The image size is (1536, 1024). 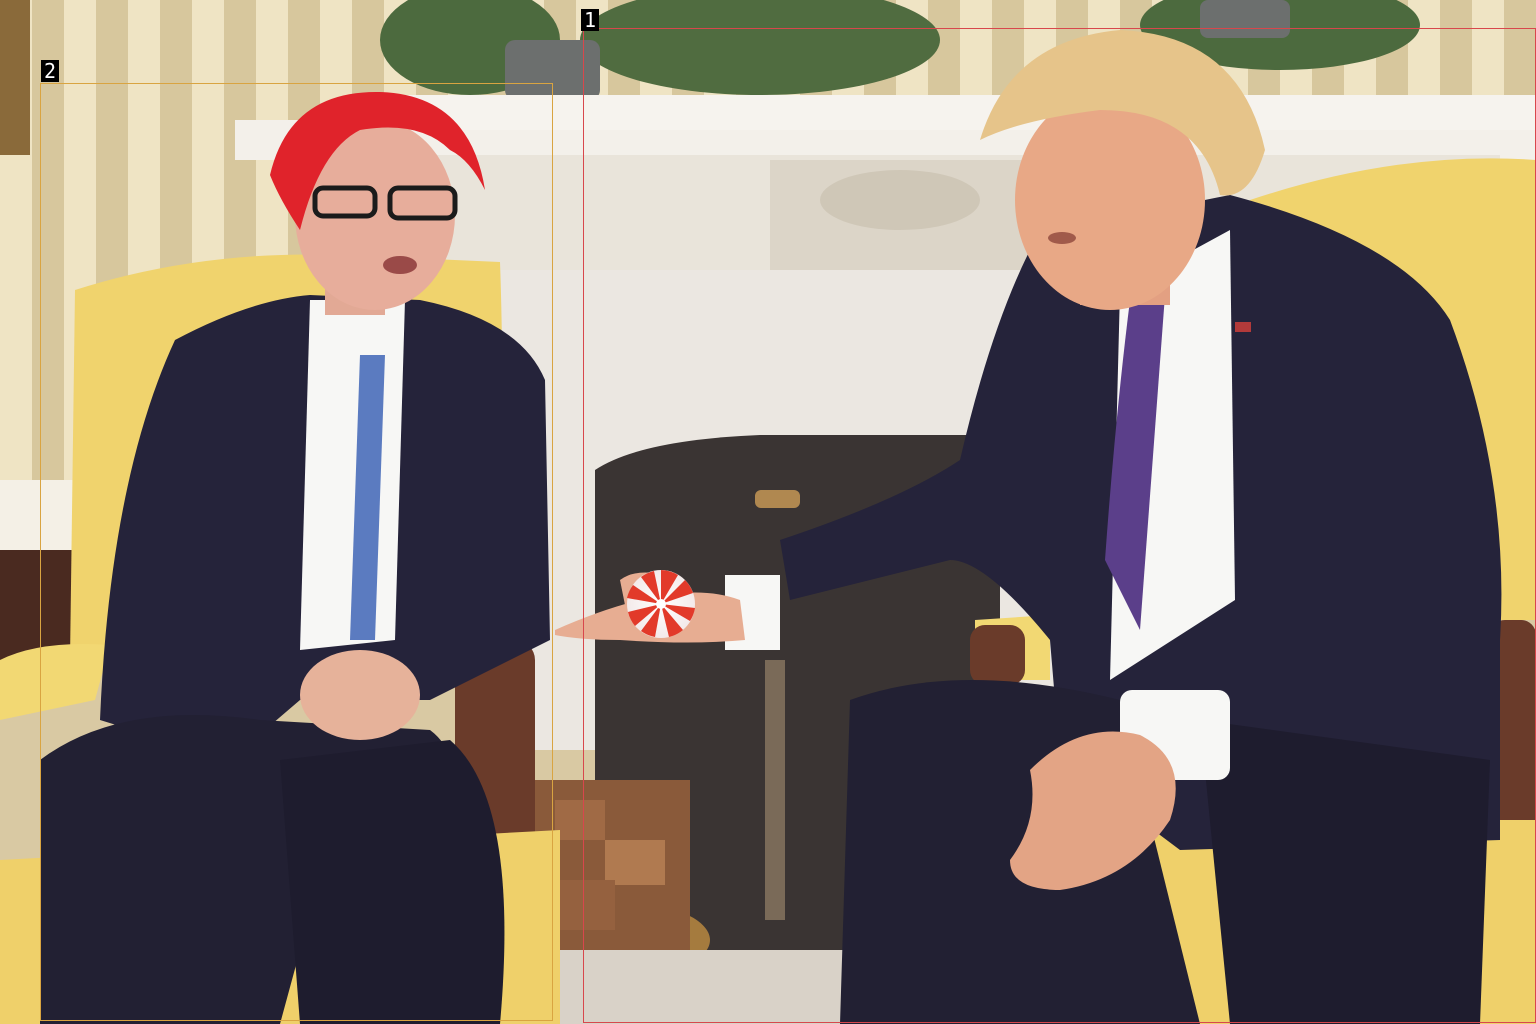 What do you see at coordinates (50, 71) in the screenshot?
I see `annotation-label-2: 2` at bounding box center [50, 71].